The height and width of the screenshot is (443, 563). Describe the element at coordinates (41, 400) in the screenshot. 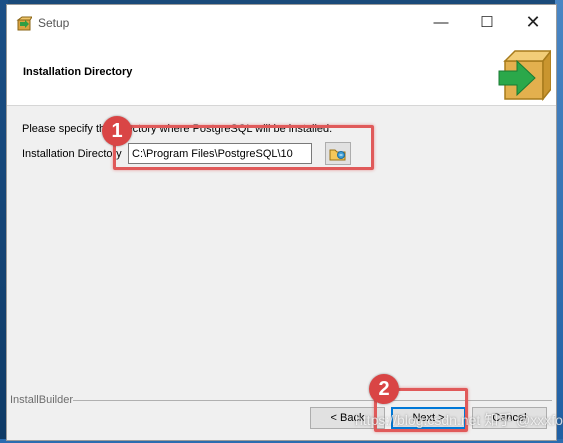

I see `installbuilder-brand: InstallBuilder` at that location.